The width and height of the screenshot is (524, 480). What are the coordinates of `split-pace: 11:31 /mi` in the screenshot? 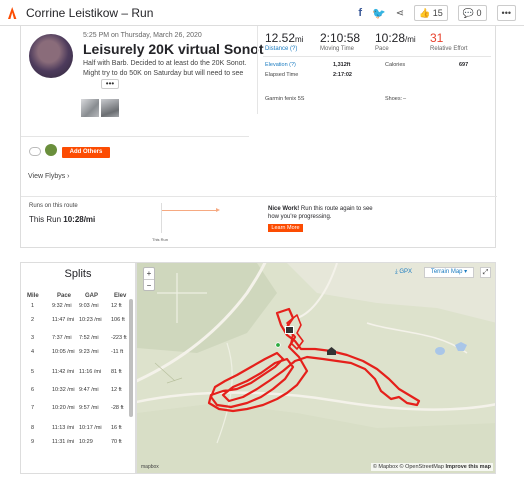 It's located at (63, 442).